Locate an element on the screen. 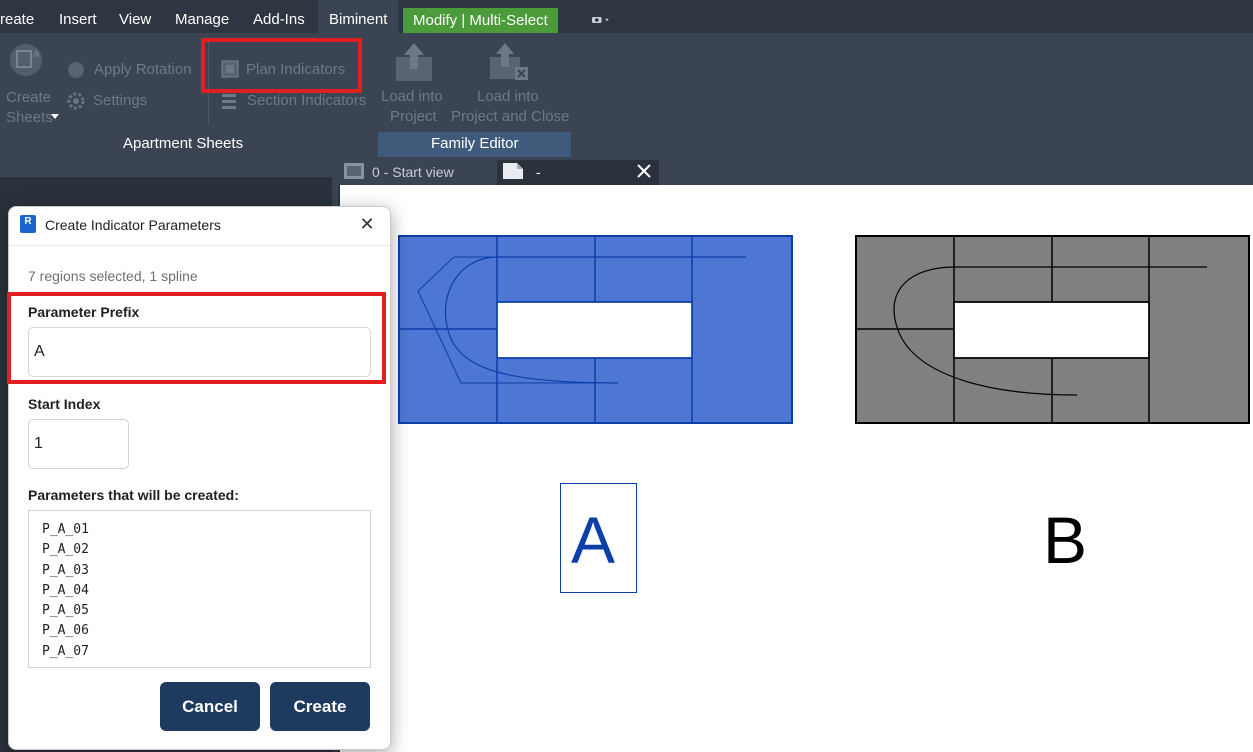 The width and height of the screenshot is (1253, 752). tab-start-view: 0 - Start view is located at coordinates (413, 172).